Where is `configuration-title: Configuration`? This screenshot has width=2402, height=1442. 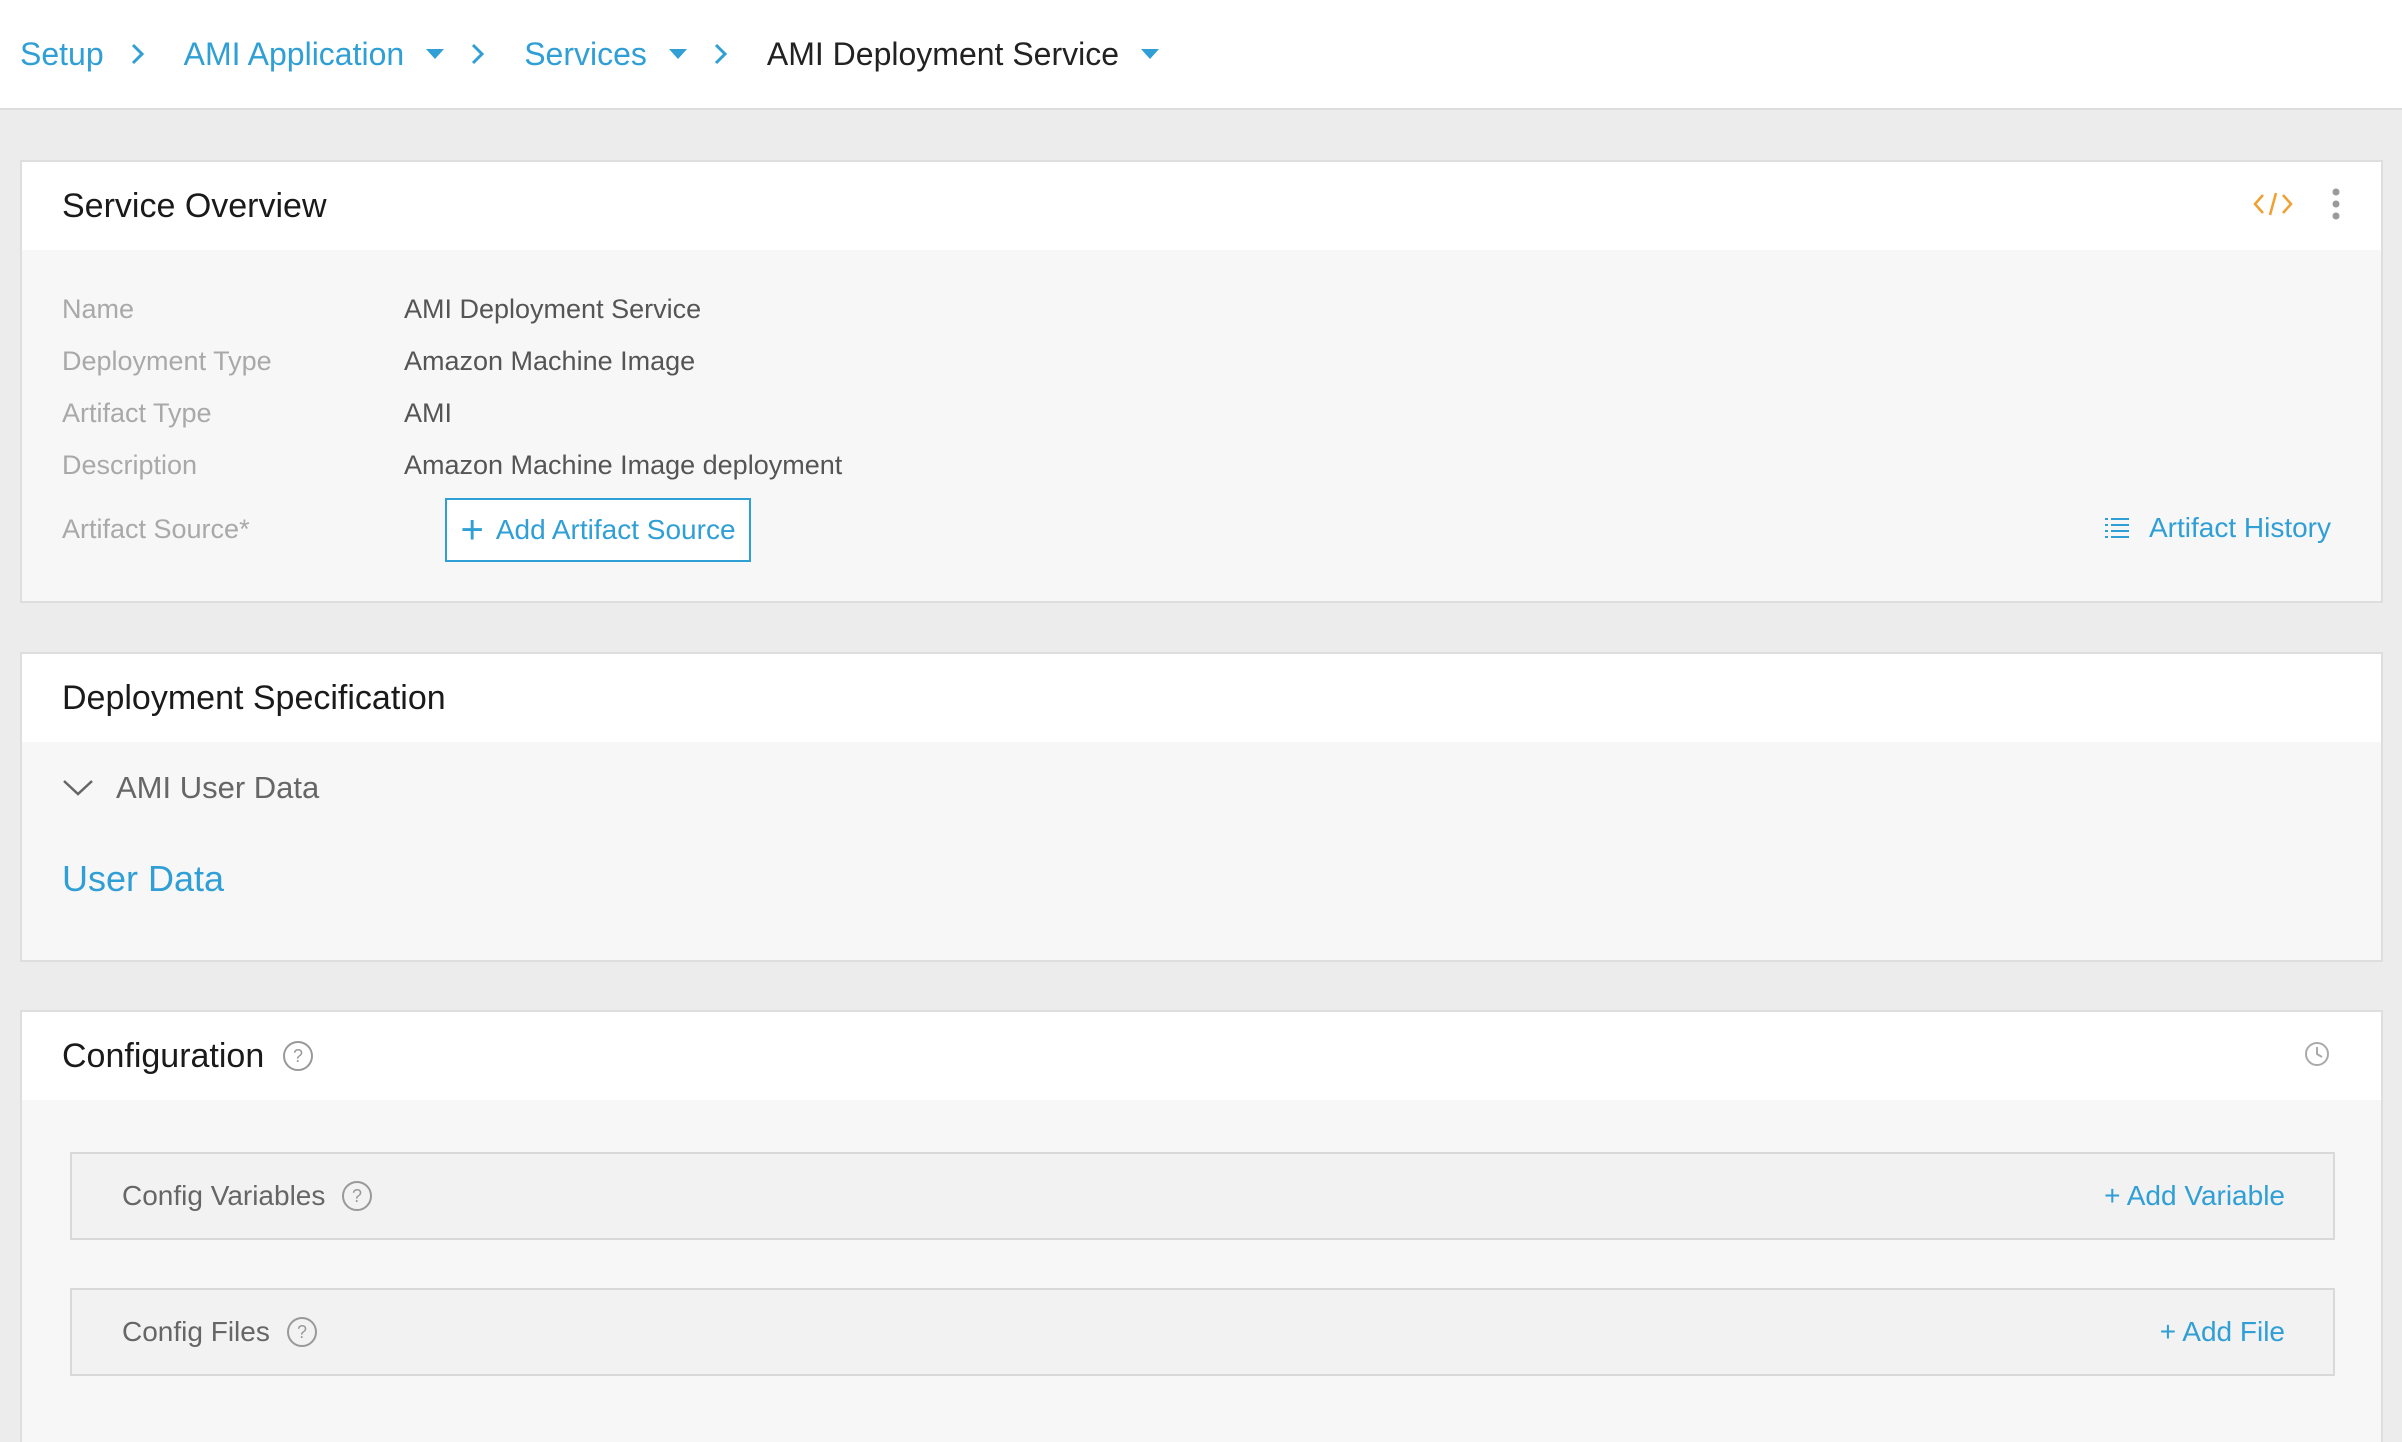 configuration-title: Configuration is located at coordinates (163, 1055).